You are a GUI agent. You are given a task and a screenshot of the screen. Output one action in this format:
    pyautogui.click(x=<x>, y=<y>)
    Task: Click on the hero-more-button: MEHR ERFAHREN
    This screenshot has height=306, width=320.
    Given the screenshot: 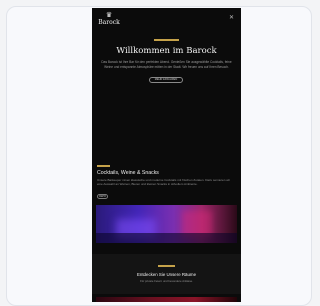 What is the action you would take?
    pyautogui.click(x=166, y=80)
    